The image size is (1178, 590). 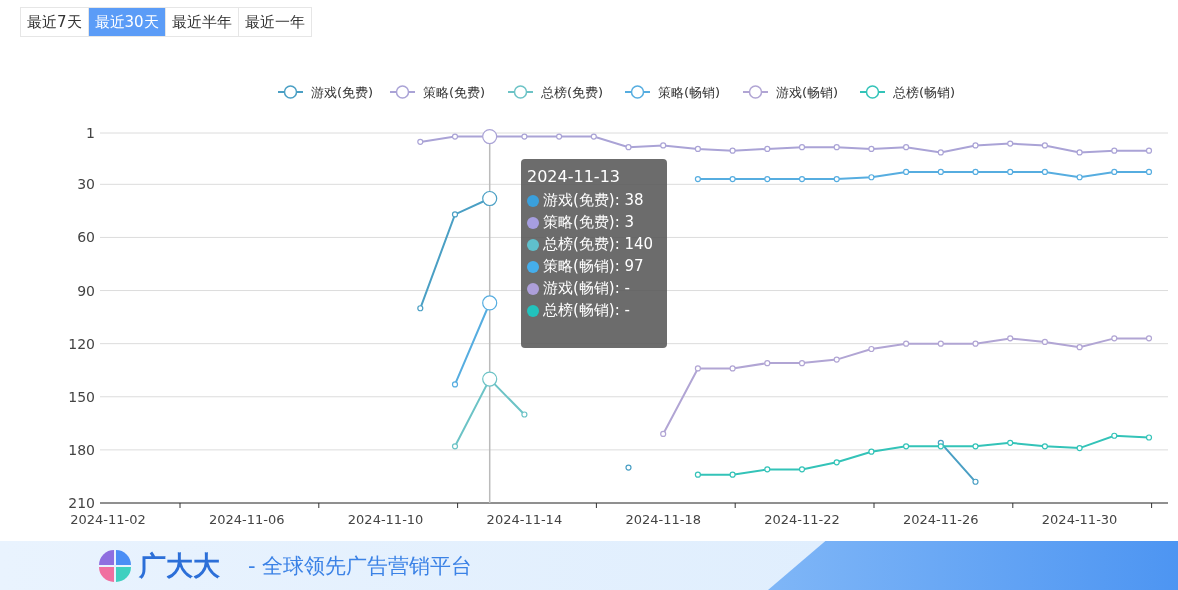 What do you see at coordinates (247, 519) in the screenshot?
I see `x-axis-label: 2024-11-06` at bounding box center [247, 519].